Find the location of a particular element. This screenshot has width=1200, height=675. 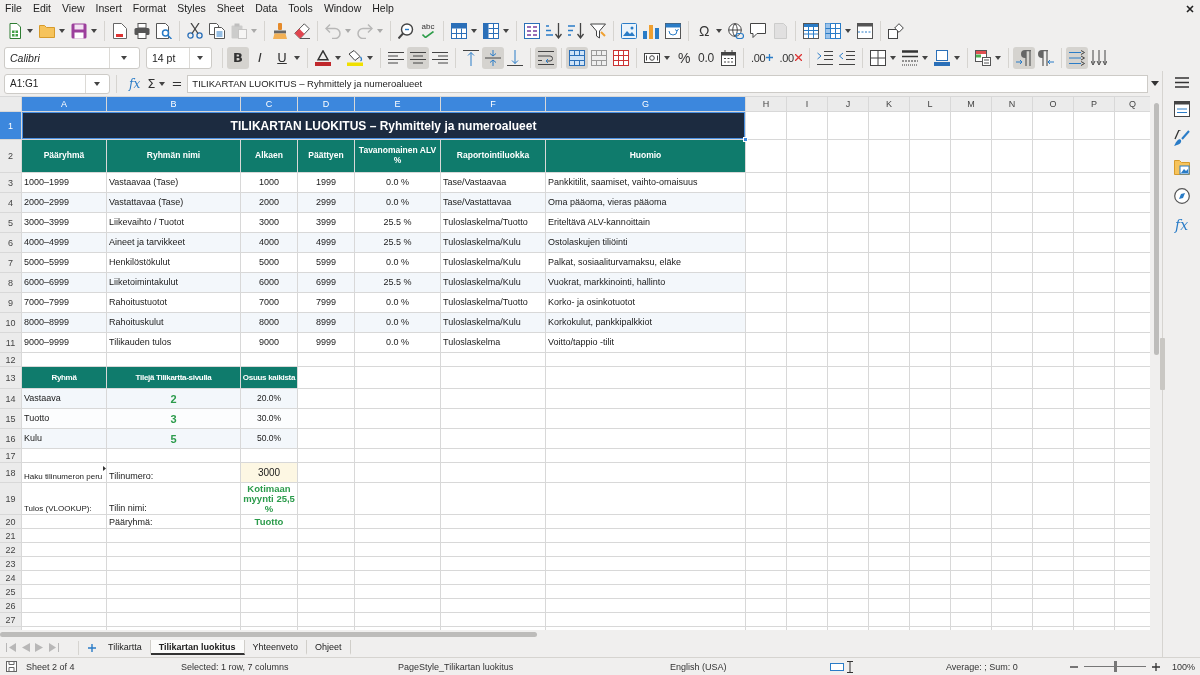

text-direction-button is located at coordinates (1076, 57).